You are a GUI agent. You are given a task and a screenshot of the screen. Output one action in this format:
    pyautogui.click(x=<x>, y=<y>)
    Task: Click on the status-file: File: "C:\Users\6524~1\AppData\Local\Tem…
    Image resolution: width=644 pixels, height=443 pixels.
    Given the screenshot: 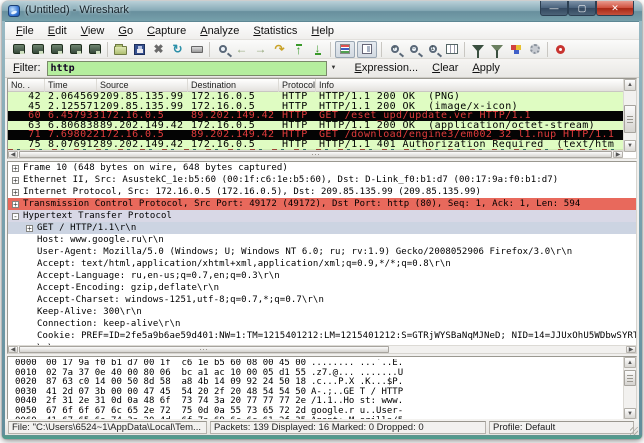 What is the action you would take?
    pyautogui.click(x=107, y=427)
    